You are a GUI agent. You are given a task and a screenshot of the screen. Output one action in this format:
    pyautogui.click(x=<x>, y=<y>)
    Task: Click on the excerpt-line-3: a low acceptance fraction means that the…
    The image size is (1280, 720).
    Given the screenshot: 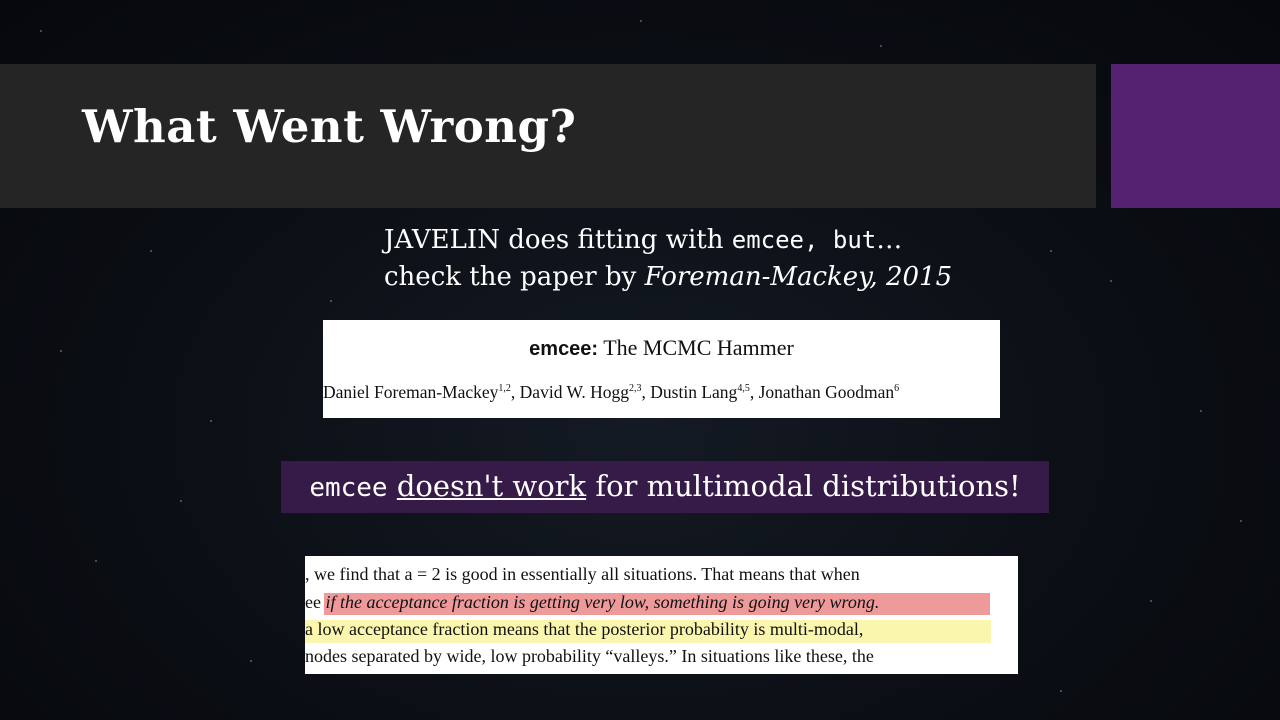 What is the action you would take?
    pyautogui.click(x=584, y=629)
    